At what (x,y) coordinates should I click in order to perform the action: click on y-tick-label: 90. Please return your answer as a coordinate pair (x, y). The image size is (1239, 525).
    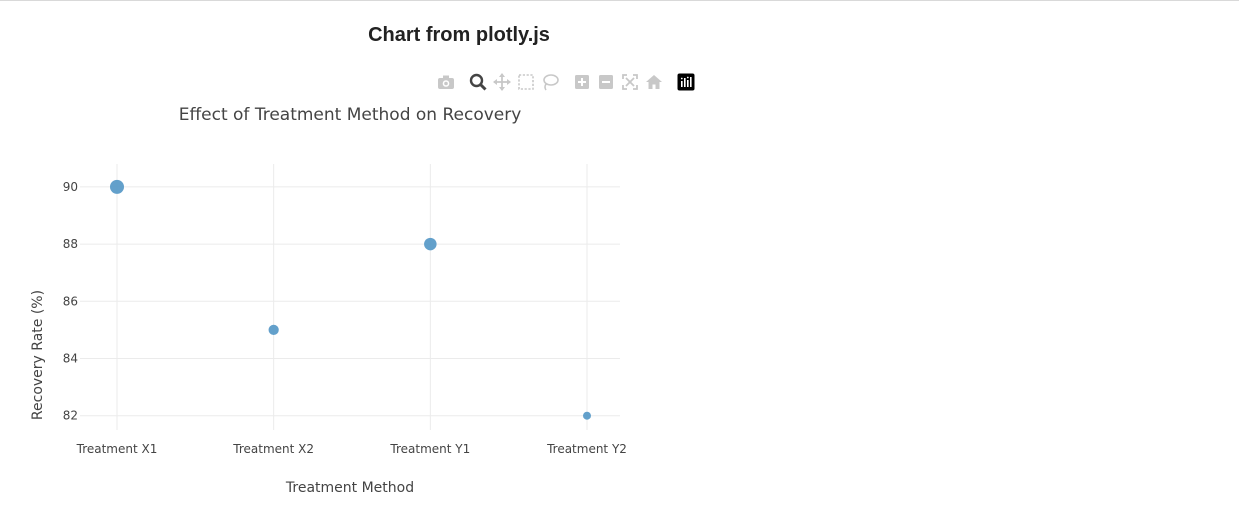
    Looking at the image, I should click on (70, 187).